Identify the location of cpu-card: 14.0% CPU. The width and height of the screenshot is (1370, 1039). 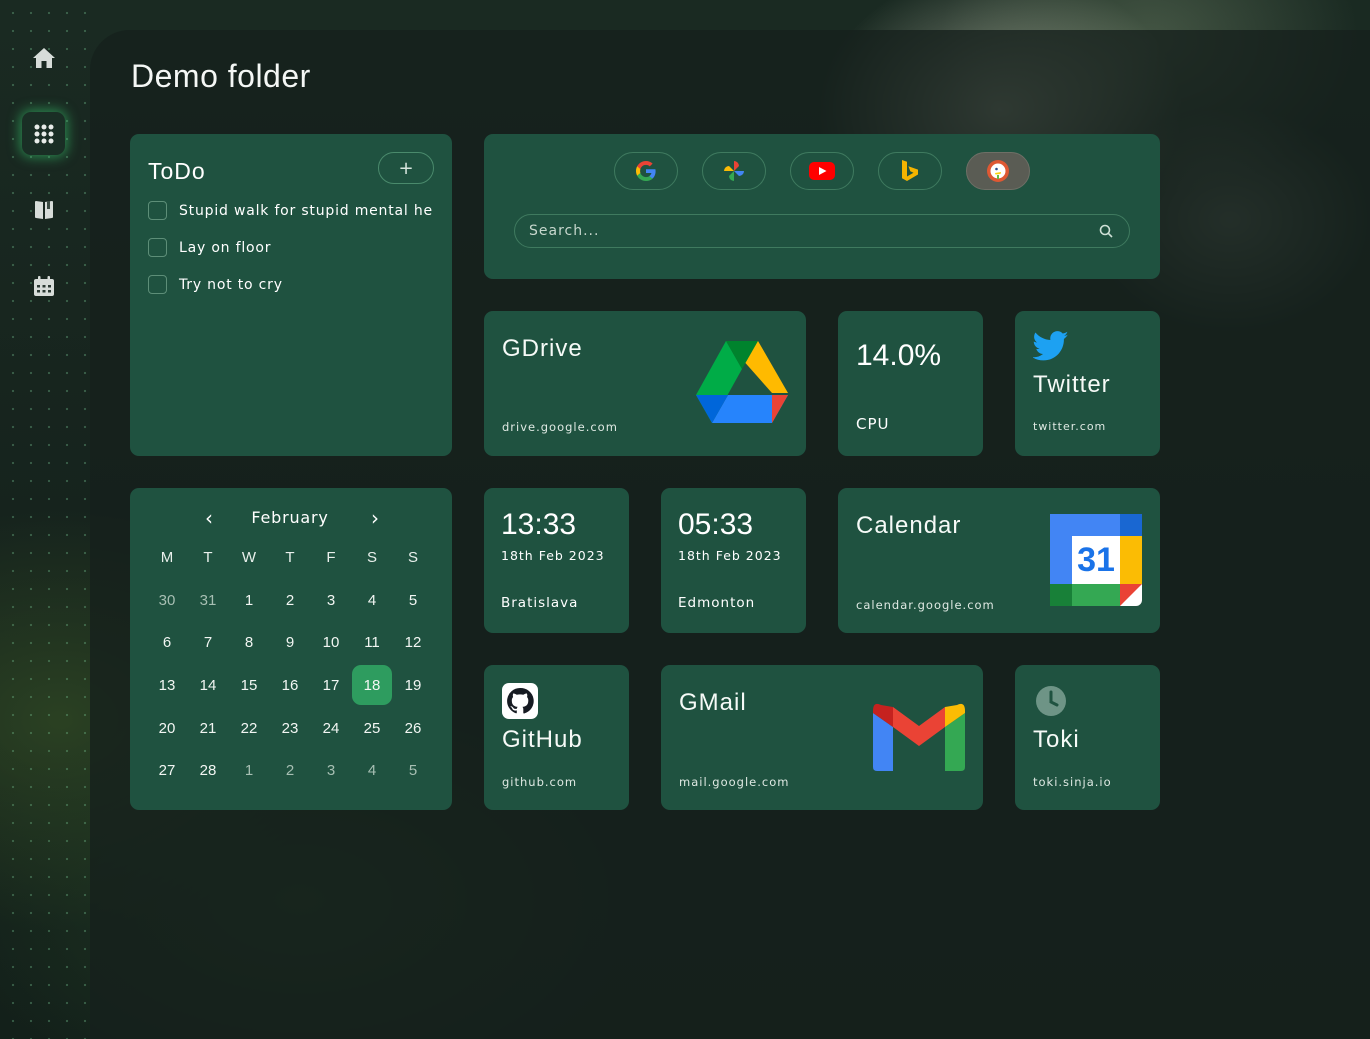
(910, 383).